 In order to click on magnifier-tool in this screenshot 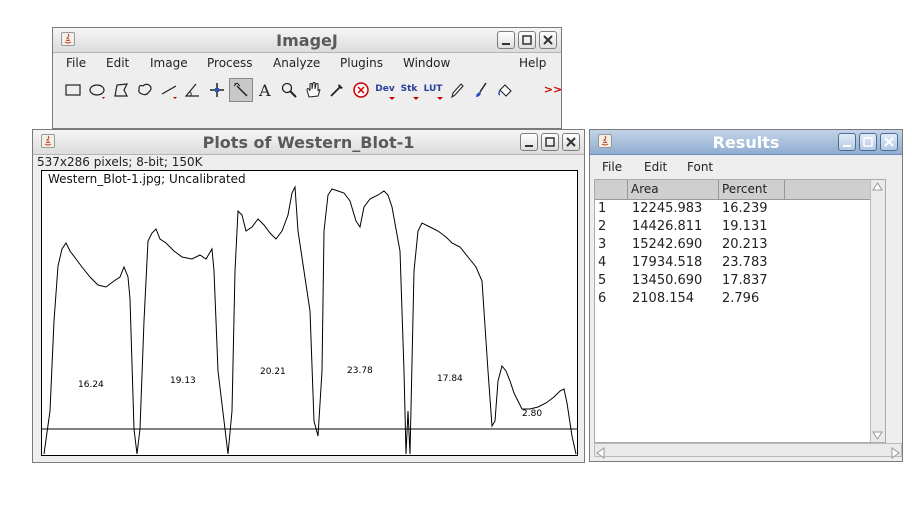, I will do `click(289, 90)`.